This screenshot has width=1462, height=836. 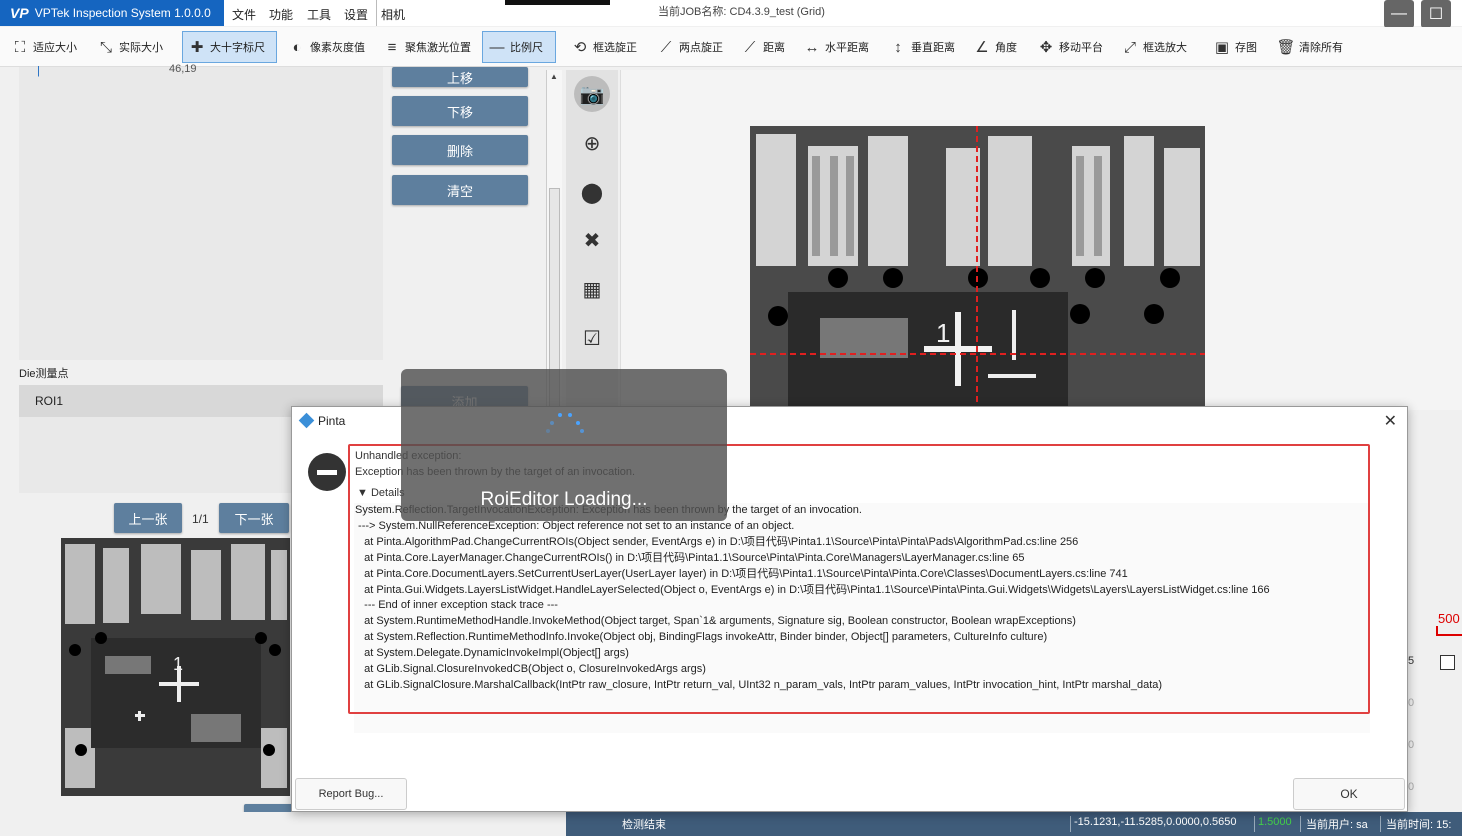 I want to click on wafer-map-tool-button: ⬤, so click(x=592, y=192).